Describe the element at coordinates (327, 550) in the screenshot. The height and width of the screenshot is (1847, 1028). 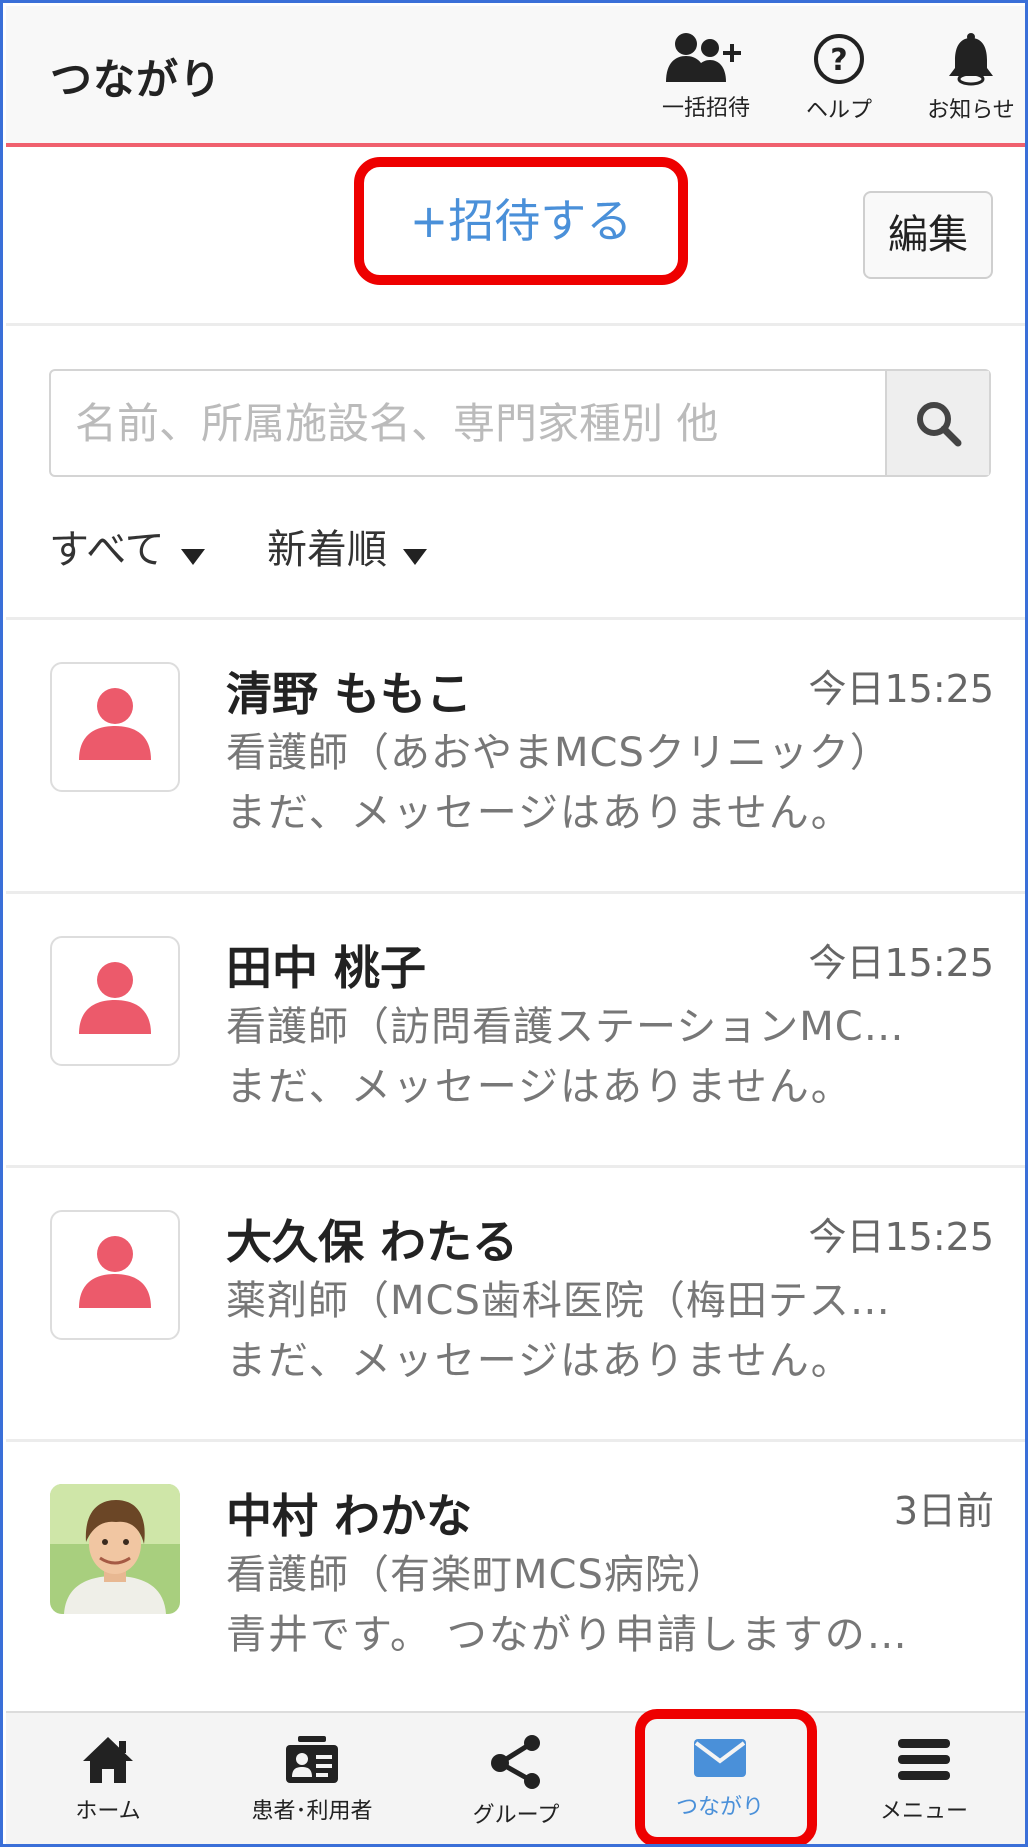
I see `sort-filter-label: 新着順` at that location.